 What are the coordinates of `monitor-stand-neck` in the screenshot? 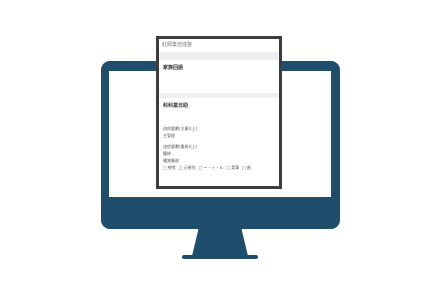 It's located at (220, 242).